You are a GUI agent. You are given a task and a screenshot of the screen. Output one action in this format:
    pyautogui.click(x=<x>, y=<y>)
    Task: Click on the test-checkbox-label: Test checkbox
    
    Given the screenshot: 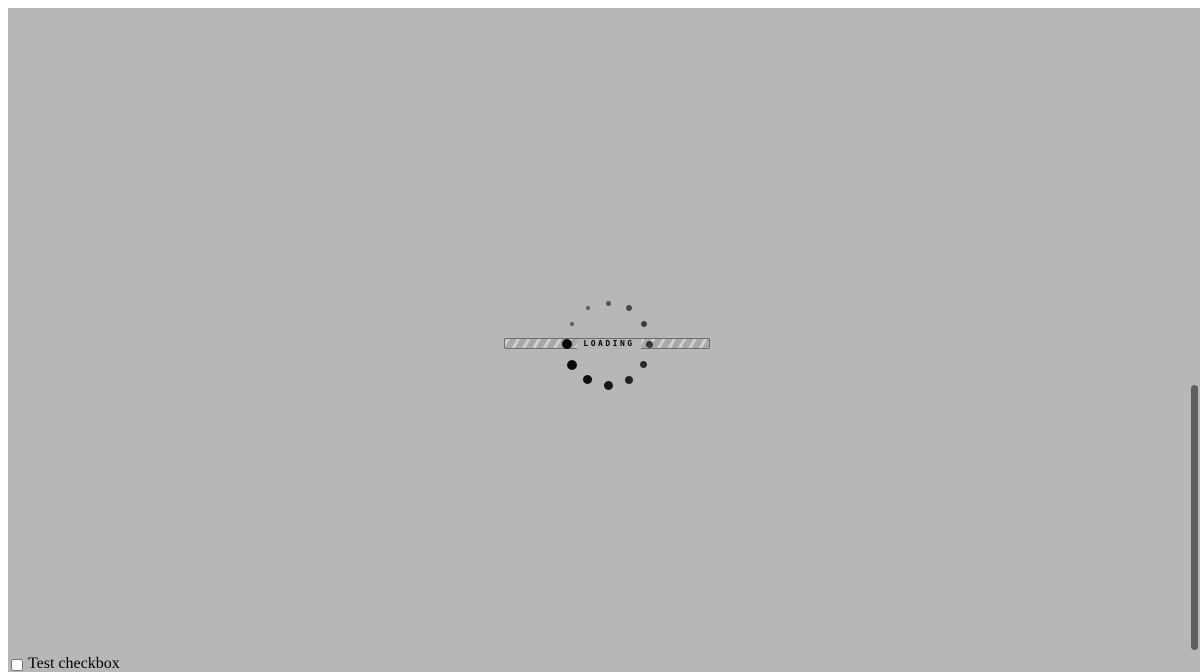 What is the action you would take?
    pyautogui.click(x=74, y=663)
    